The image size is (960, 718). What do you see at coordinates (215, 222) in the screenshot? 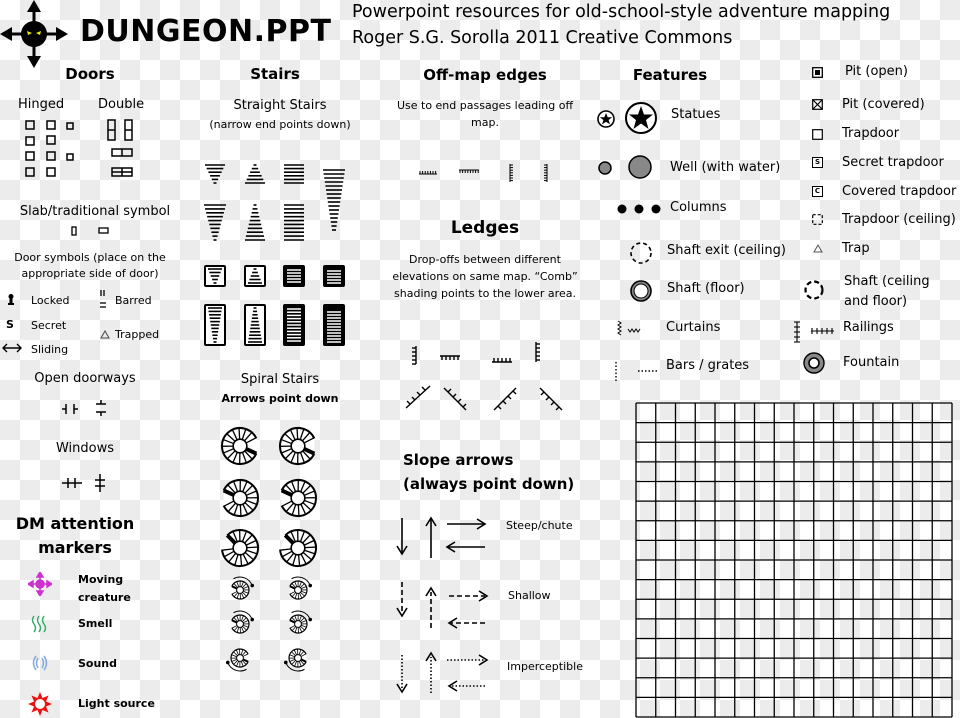
I see `stair-down-medium` at bounding box center [215, 222].